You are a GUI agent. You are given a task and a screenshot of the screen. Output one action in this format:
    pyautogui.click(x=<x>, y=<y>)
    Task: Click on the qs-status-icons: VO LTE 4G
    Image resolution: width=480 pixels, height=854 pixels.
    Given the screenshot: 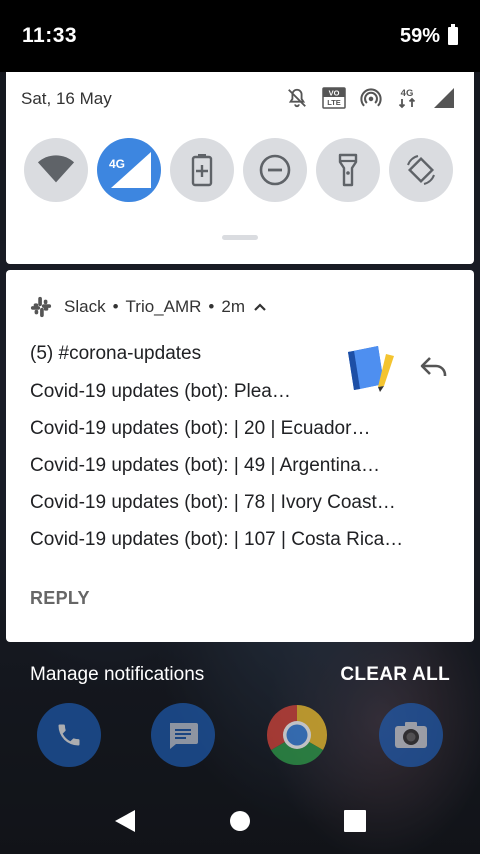 What is the action you would take?
    pyautogui.click(x=371, y=100)
    